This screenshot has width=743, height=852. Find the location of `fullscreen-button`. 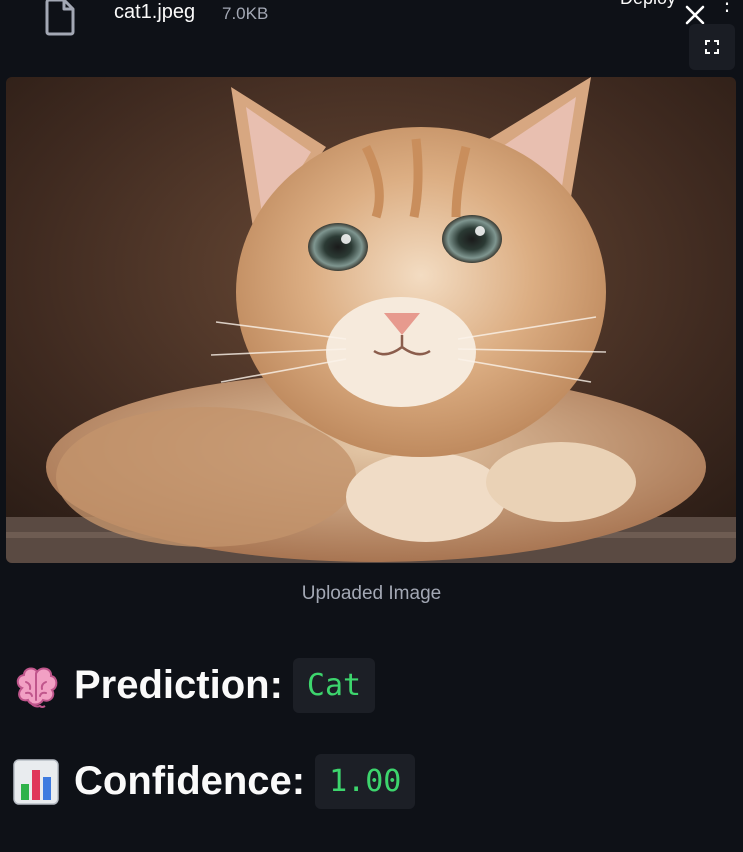

fullscreen-button is located at coordinates (712, 47).